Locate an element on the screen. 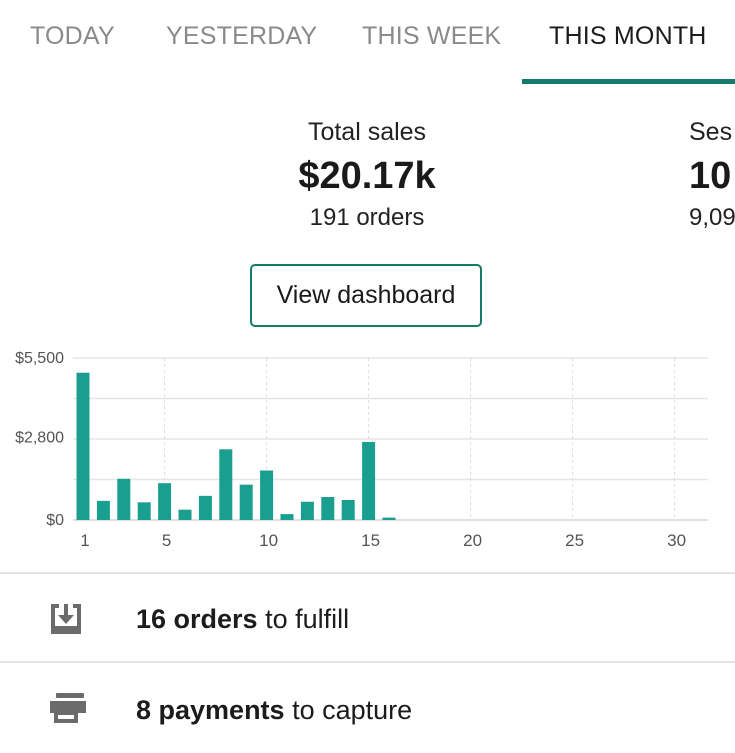  x-axis-tick-label: 25 is located at coordinates (574, 540).